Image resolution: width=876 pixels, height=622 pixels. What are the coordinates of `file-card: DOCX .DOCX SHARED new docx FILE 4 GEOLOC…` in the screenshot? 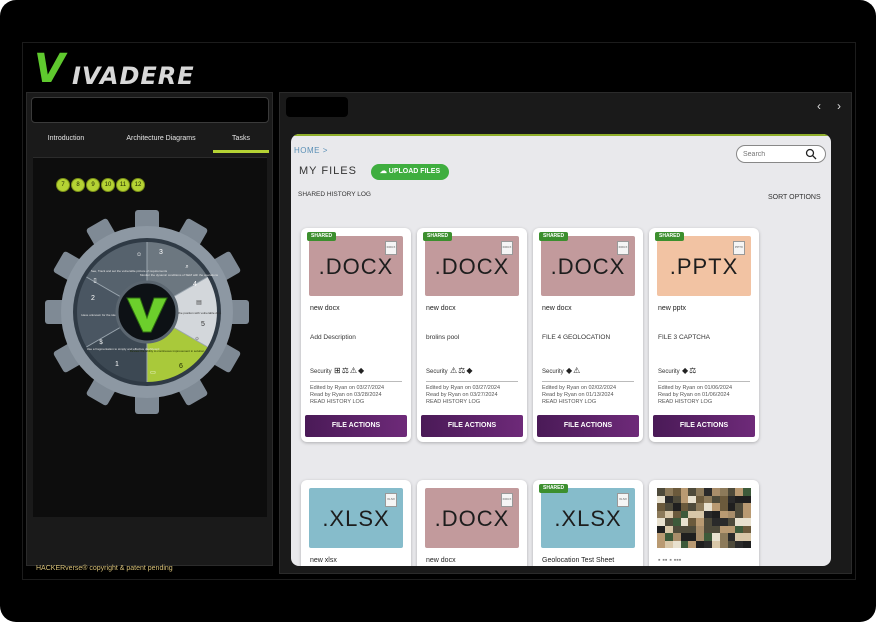 It's located at (588, 335).